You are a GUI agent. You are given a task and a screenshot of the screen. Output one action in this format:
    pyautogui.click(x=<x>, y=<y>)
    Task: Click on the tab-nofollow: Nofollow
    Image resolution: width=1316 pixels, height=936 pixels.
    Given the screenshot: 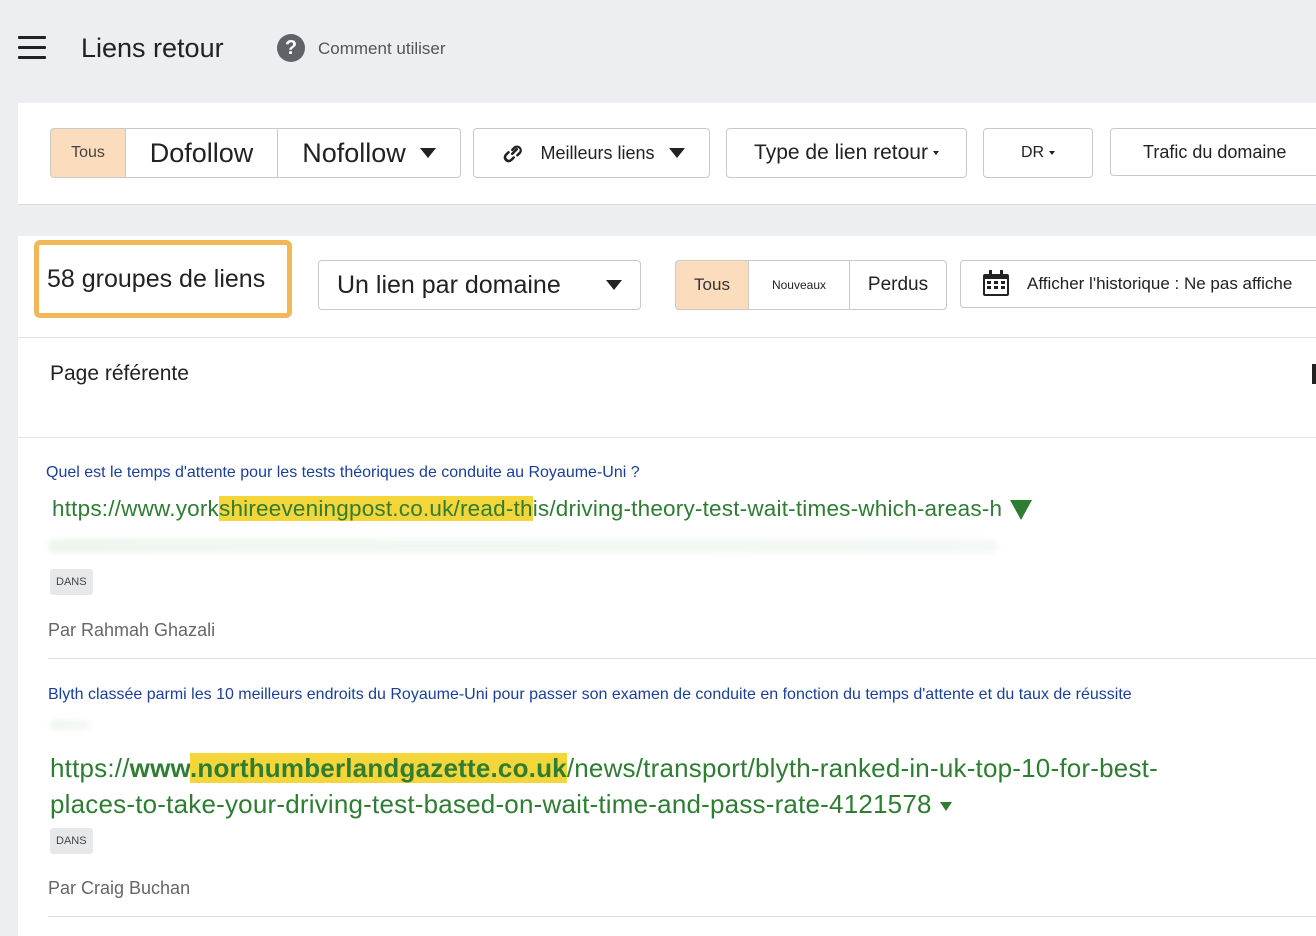 What is the action you would take?
    pyautogui.click(x=369, y=153)
    